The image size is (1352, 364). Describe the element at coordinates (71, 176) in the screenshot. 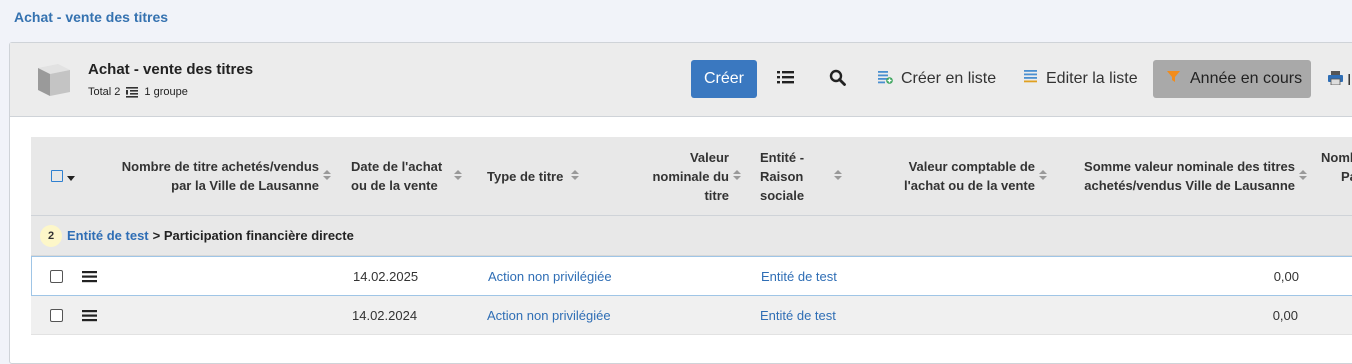

I see `caret-down-icon` at that location.